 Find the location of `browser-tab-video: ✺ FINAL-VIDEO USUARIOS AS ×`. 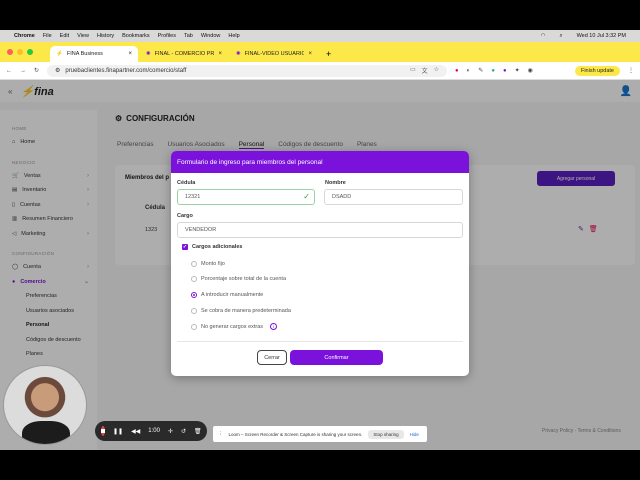

browser-tab-video: ✺ FINAL-VIDEO USUARIOS AS × is located at coordinates (274, 54).